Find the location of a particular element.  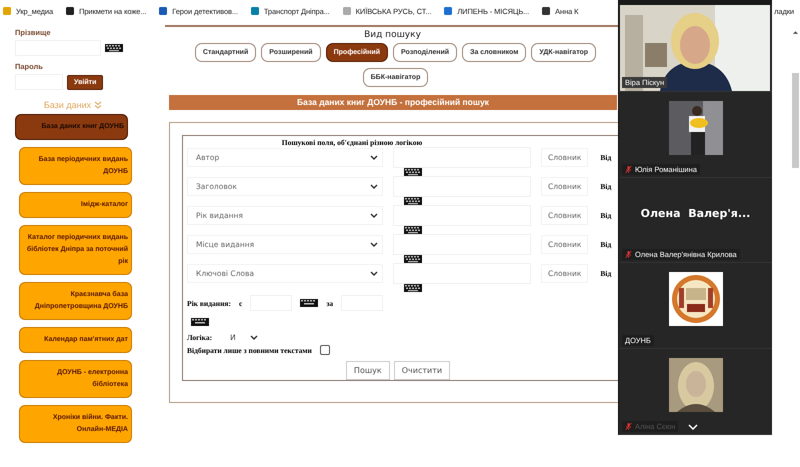

scroll-up-icon is located at coordinates (795, 32).